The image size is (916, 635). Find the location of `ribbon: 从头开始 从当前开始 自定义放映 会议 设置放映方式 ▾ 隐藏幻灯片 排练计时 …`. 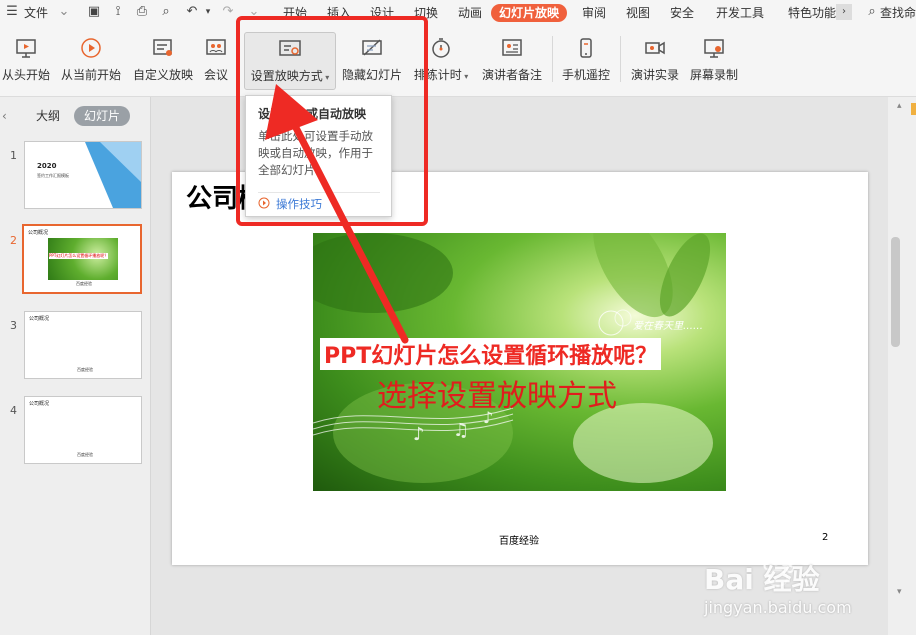

ribbon: 从头开始 从当前开始 自定义放映 会议 设置放映方式 ▾ 隐藏幻灯片 排练计时 … is located at coordinates (458, 61).